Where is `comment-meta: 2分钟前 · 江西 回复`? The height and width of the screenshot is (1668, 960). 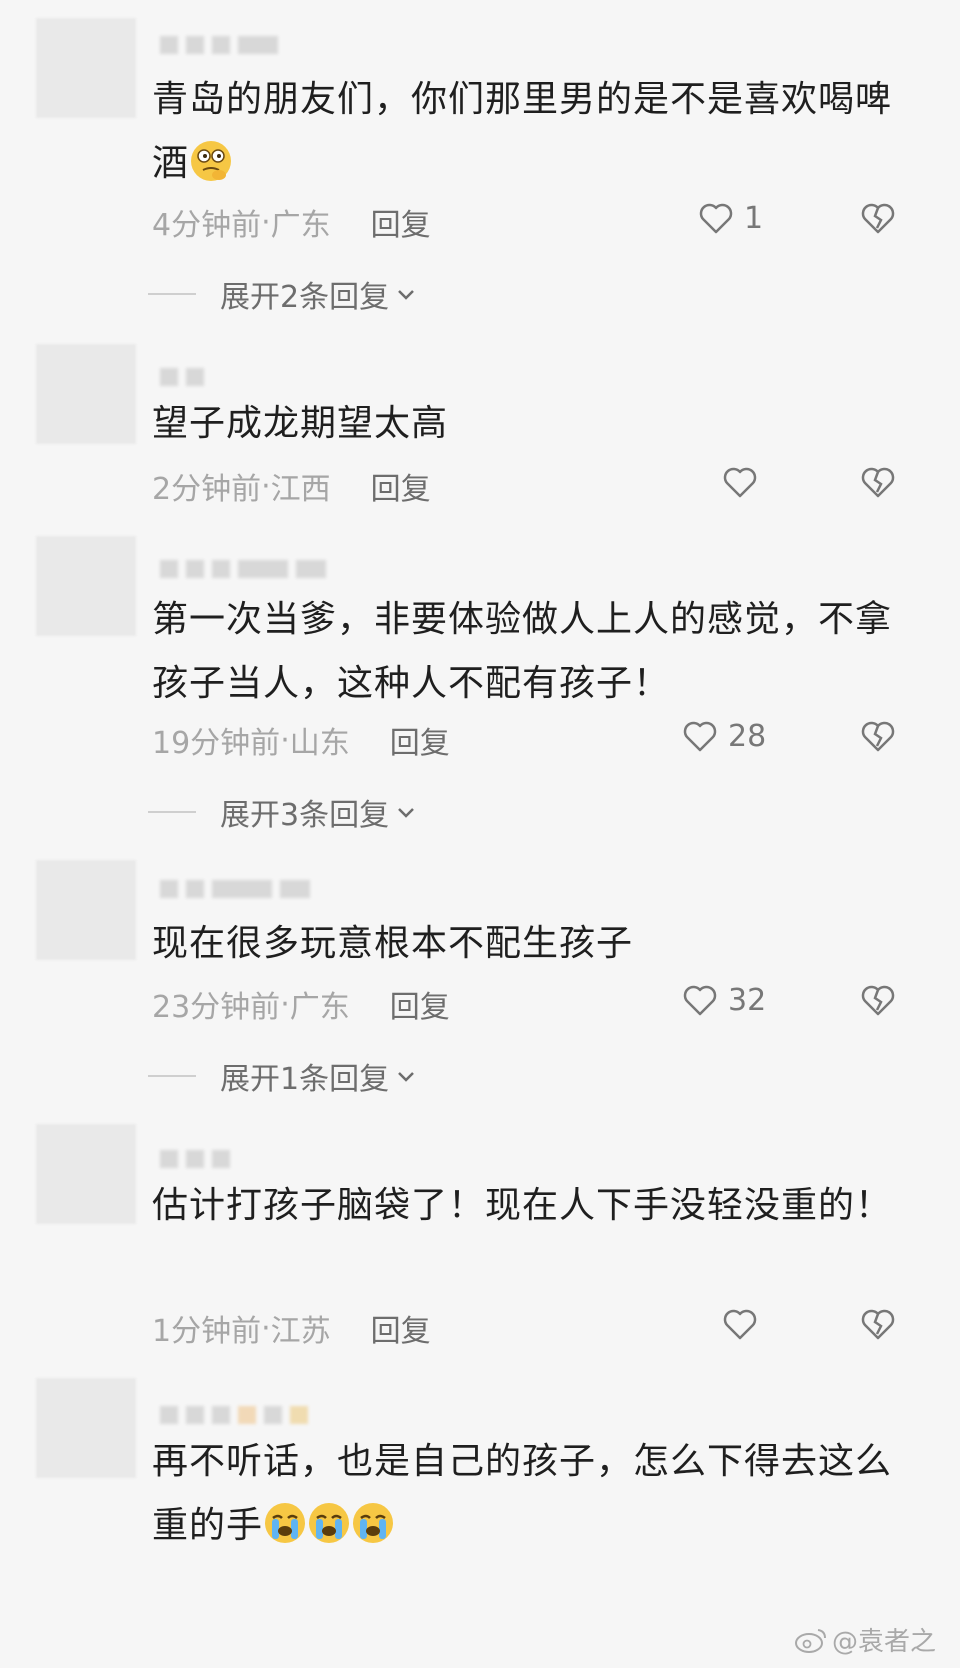
comment-meta: 2分钟前 · 江西 回复 is located at coordinates (291, 486).